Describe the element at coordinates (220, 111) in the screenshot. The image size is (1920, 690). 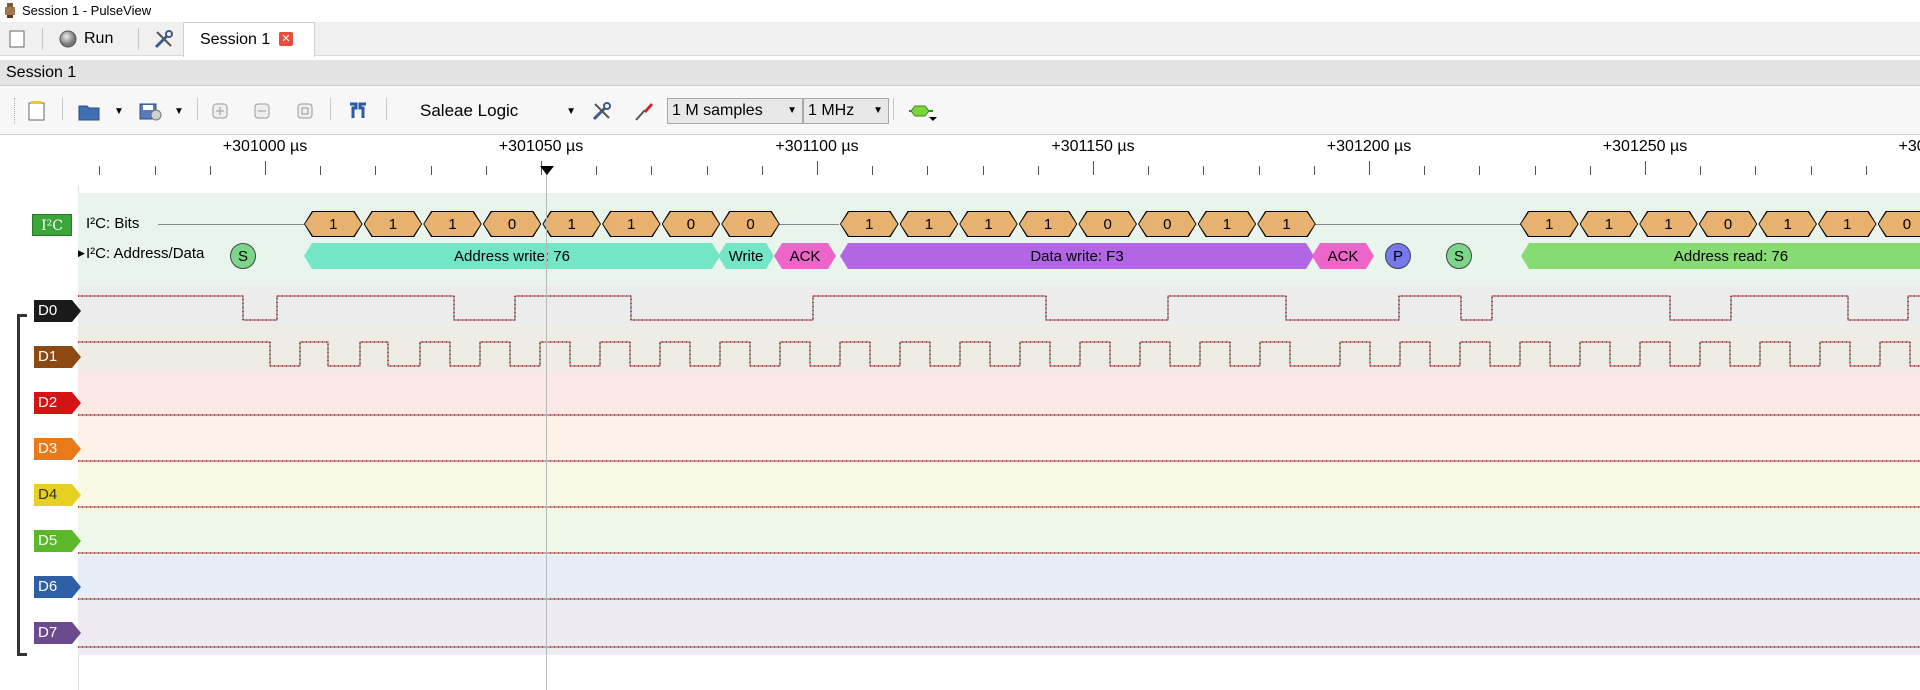
I see `zoom-in-button` at that location.